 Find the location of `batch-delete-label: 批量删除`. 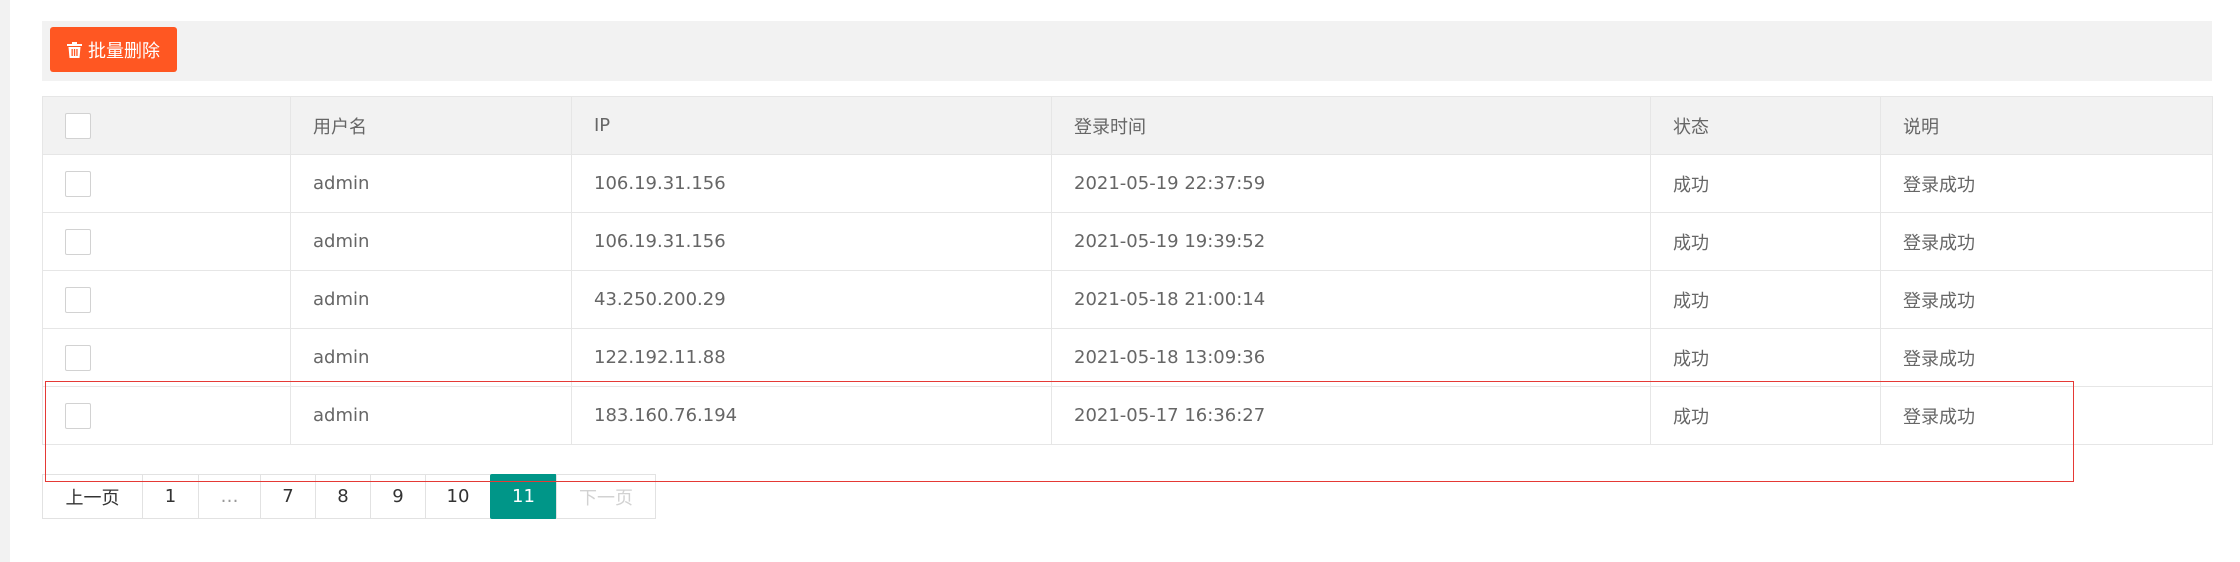

batch-delete-label: 批量删除 is located at coordinates (124, 51).